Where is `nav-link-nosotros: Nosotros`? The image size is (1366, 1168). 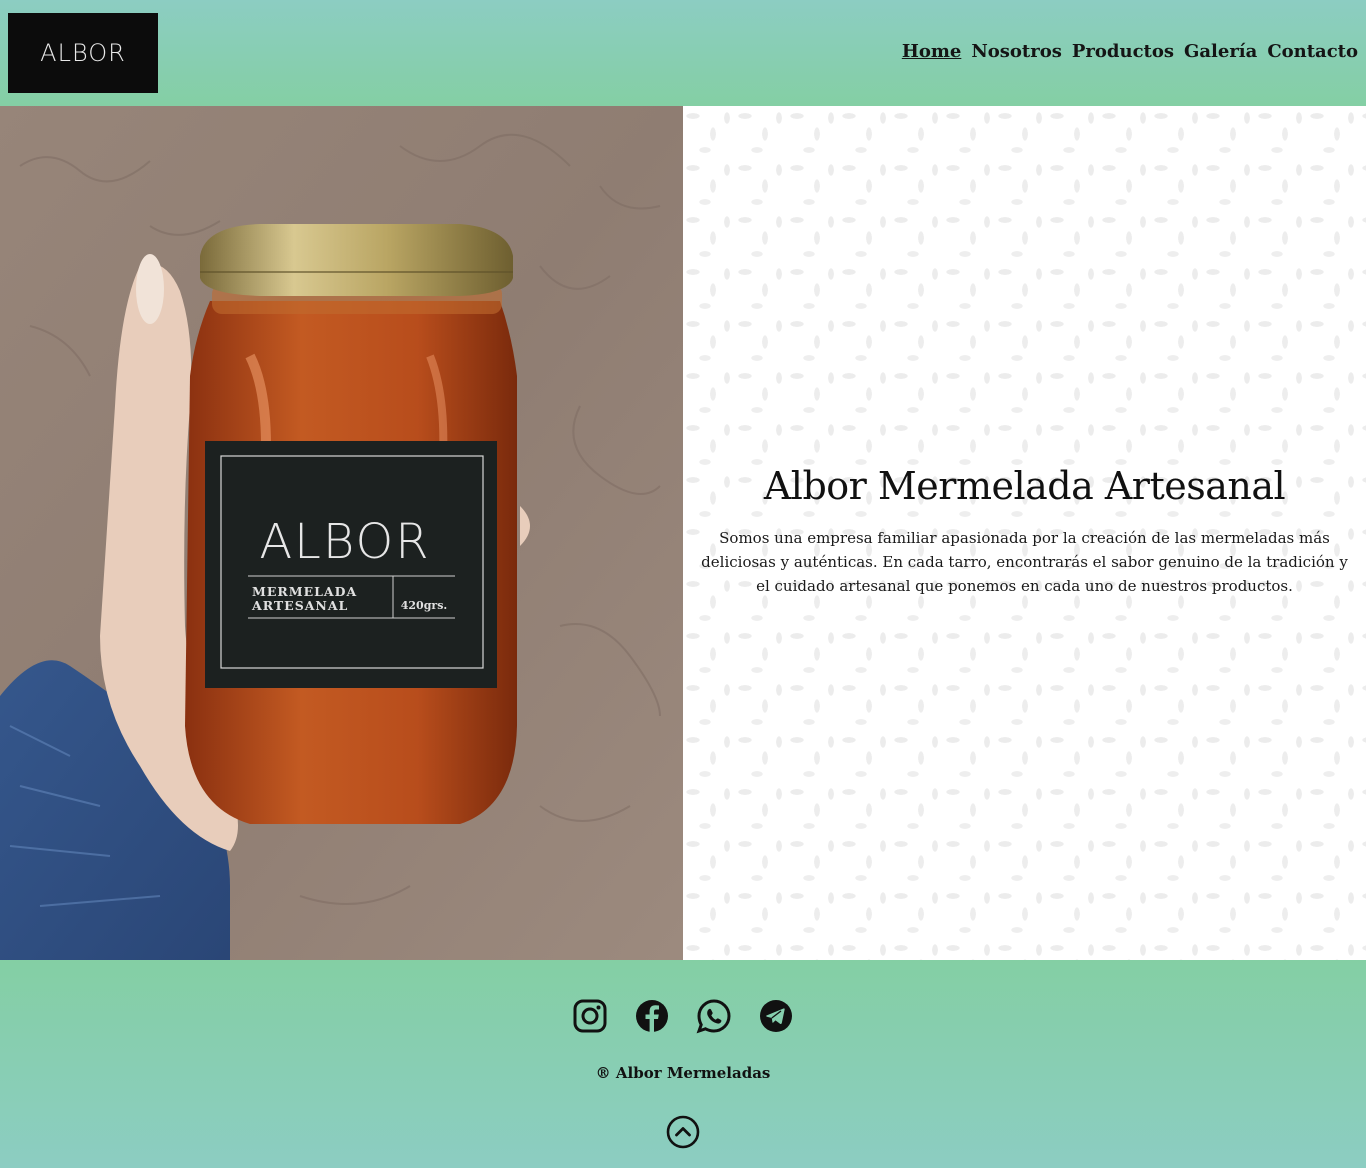 nav-link-nosotros: Nosotros is located at coordinates (1016, 51).